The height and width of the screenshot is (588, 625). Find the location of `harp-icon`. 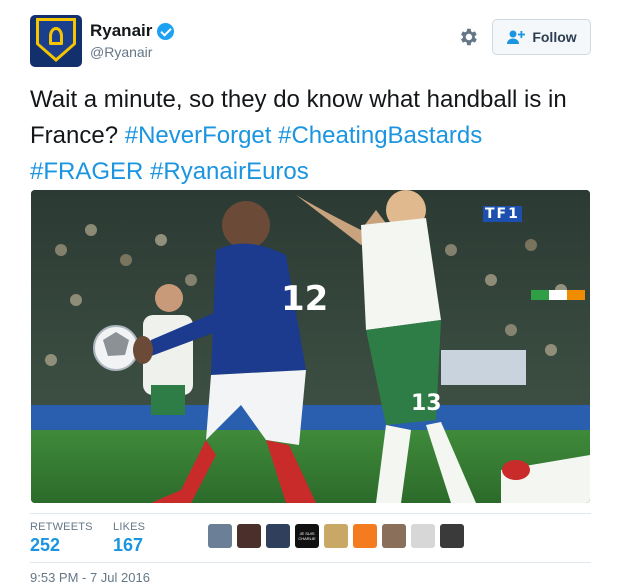

harp-icon is located at coordinates (56, 36).